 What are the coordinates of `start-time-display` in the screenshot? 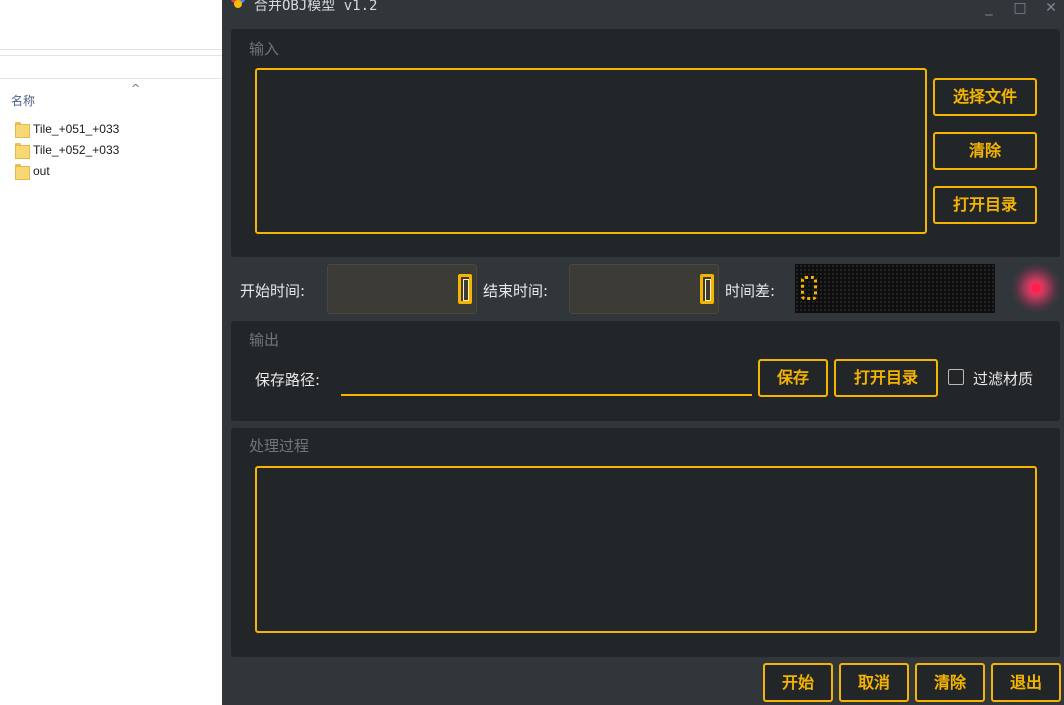 It's located at (402, 289).